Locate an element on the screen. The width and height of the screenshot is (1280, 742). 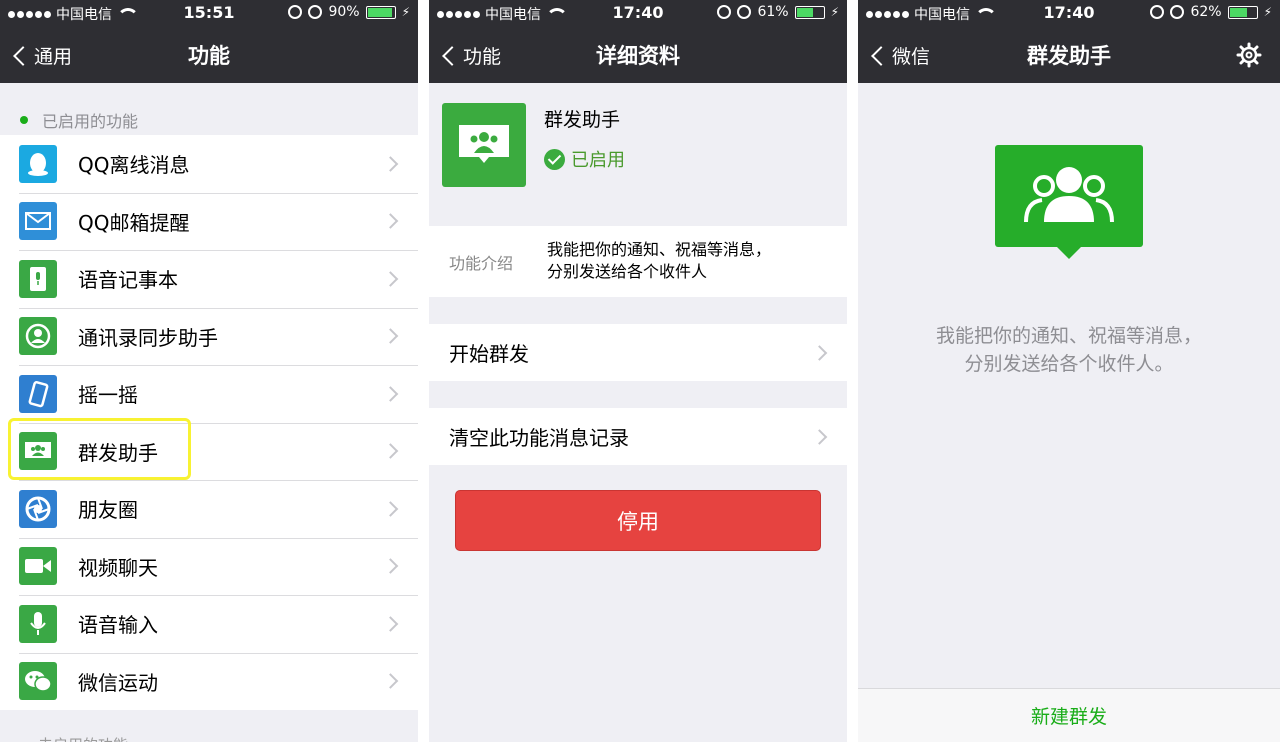
page-title: 群发助手 is located at coordinates (1069, 56).